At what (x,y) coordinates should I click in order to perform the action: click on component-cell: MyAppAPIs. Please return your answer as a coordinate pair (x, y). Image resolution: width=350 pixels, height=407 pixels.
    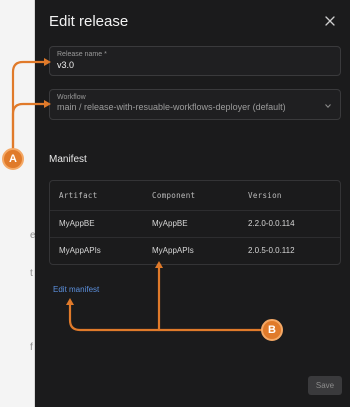
    Looking at the image, I should click on (173, 250).